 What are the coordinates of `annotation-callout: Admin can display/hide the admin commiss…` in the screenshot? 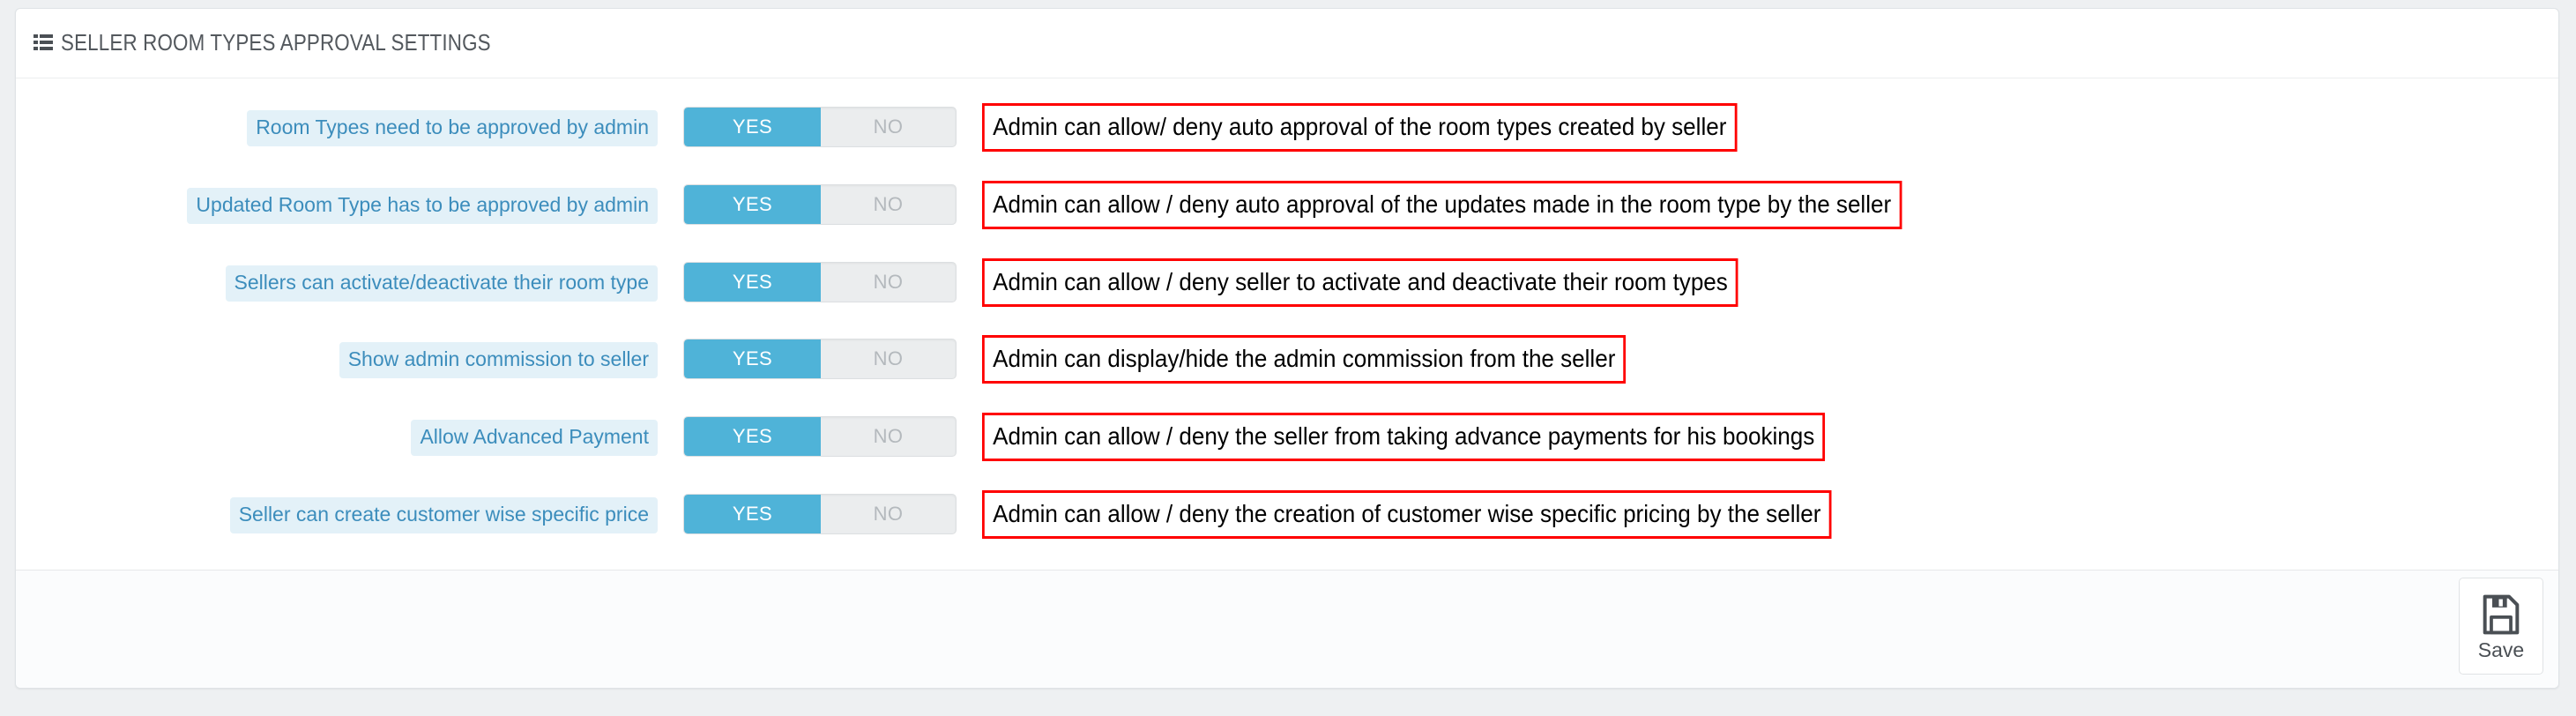 It's located at (1304, 359).